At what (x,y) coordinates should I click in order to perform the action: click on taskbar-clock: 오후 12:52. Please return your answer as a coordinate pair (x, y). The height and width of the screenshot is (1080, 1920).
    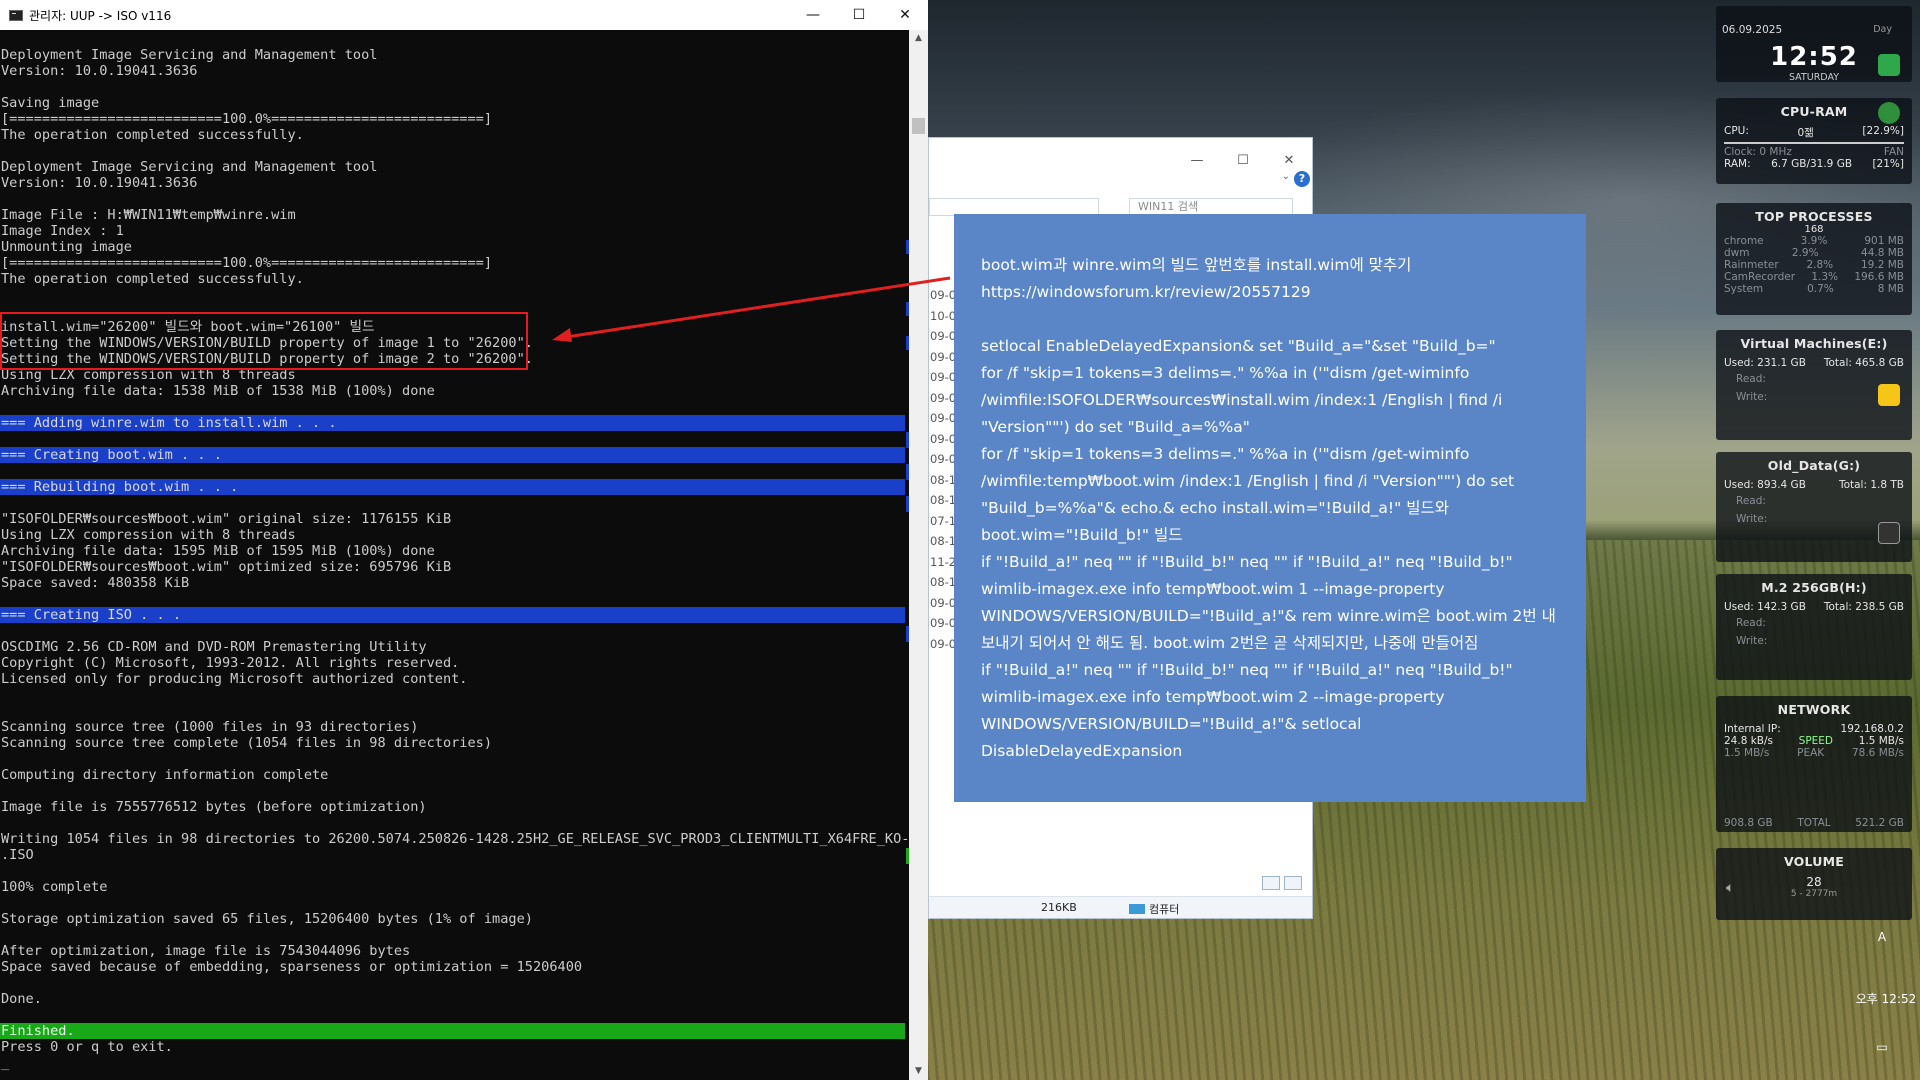
    Looking at the image, I should click on (1886, 998).